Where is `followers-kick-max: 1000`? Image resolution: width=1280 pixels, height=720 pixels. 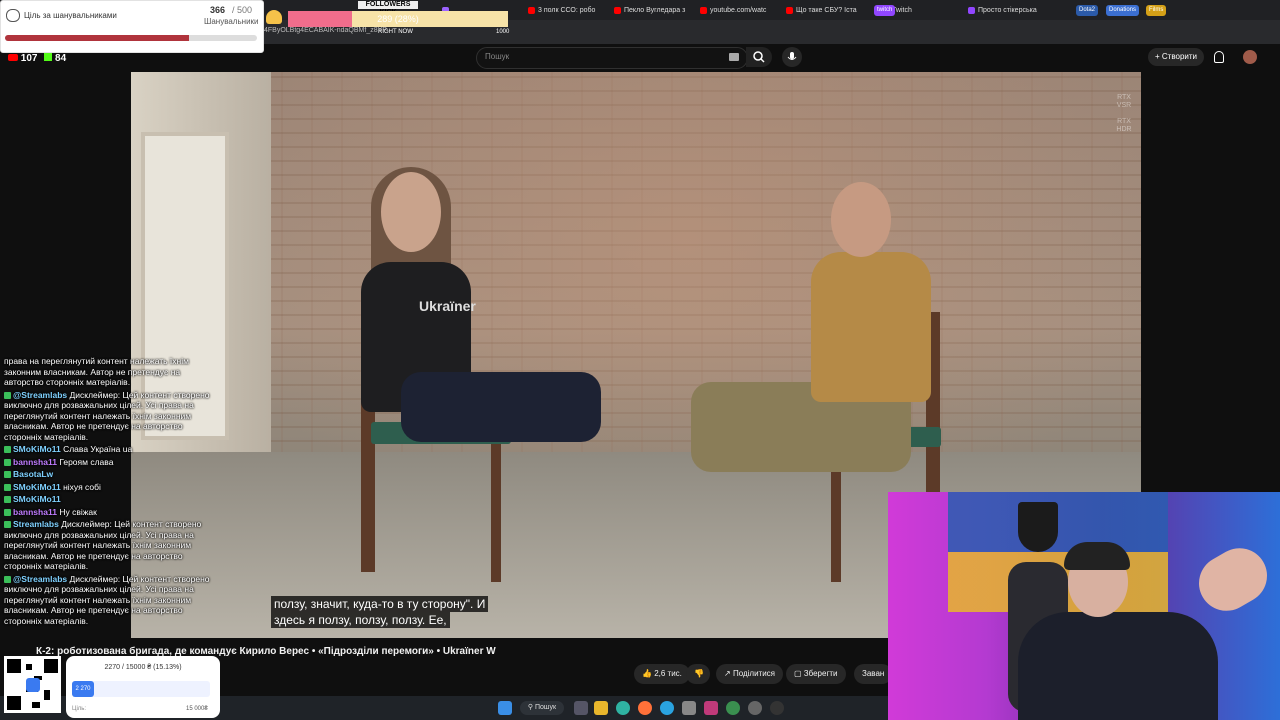
followers-kick-max: 1000 is located at coordinates (503, 32).